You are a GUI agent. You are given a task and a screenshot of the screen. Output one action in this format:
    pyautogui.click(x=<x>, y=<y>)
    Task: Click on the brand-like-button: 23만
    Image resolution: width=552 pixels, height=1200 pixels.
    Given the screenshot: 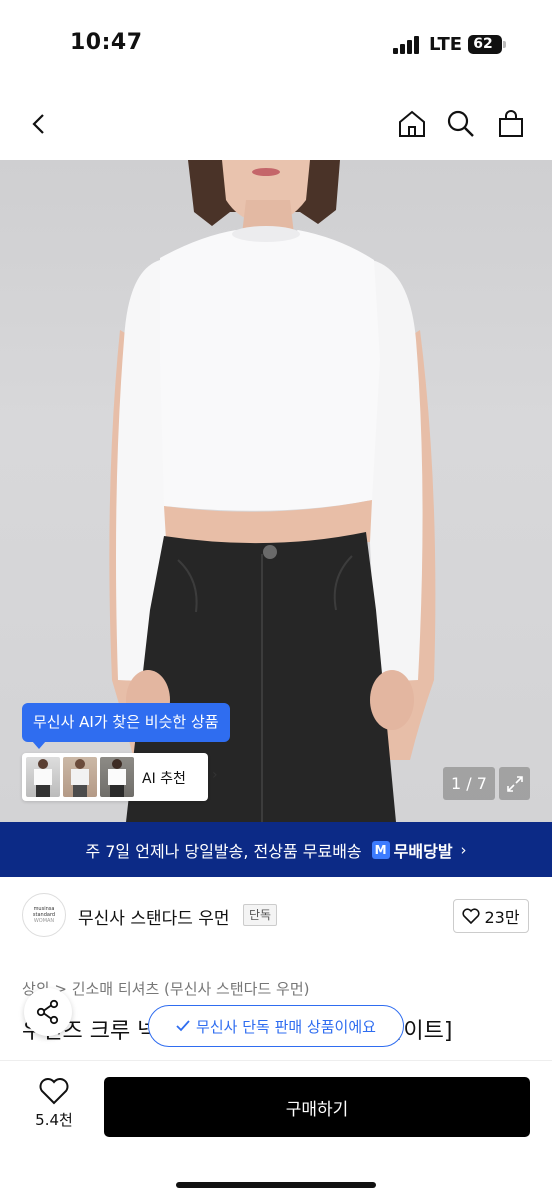 What is the action you would take?
    pyautogui.click(x=491, y=916)
    